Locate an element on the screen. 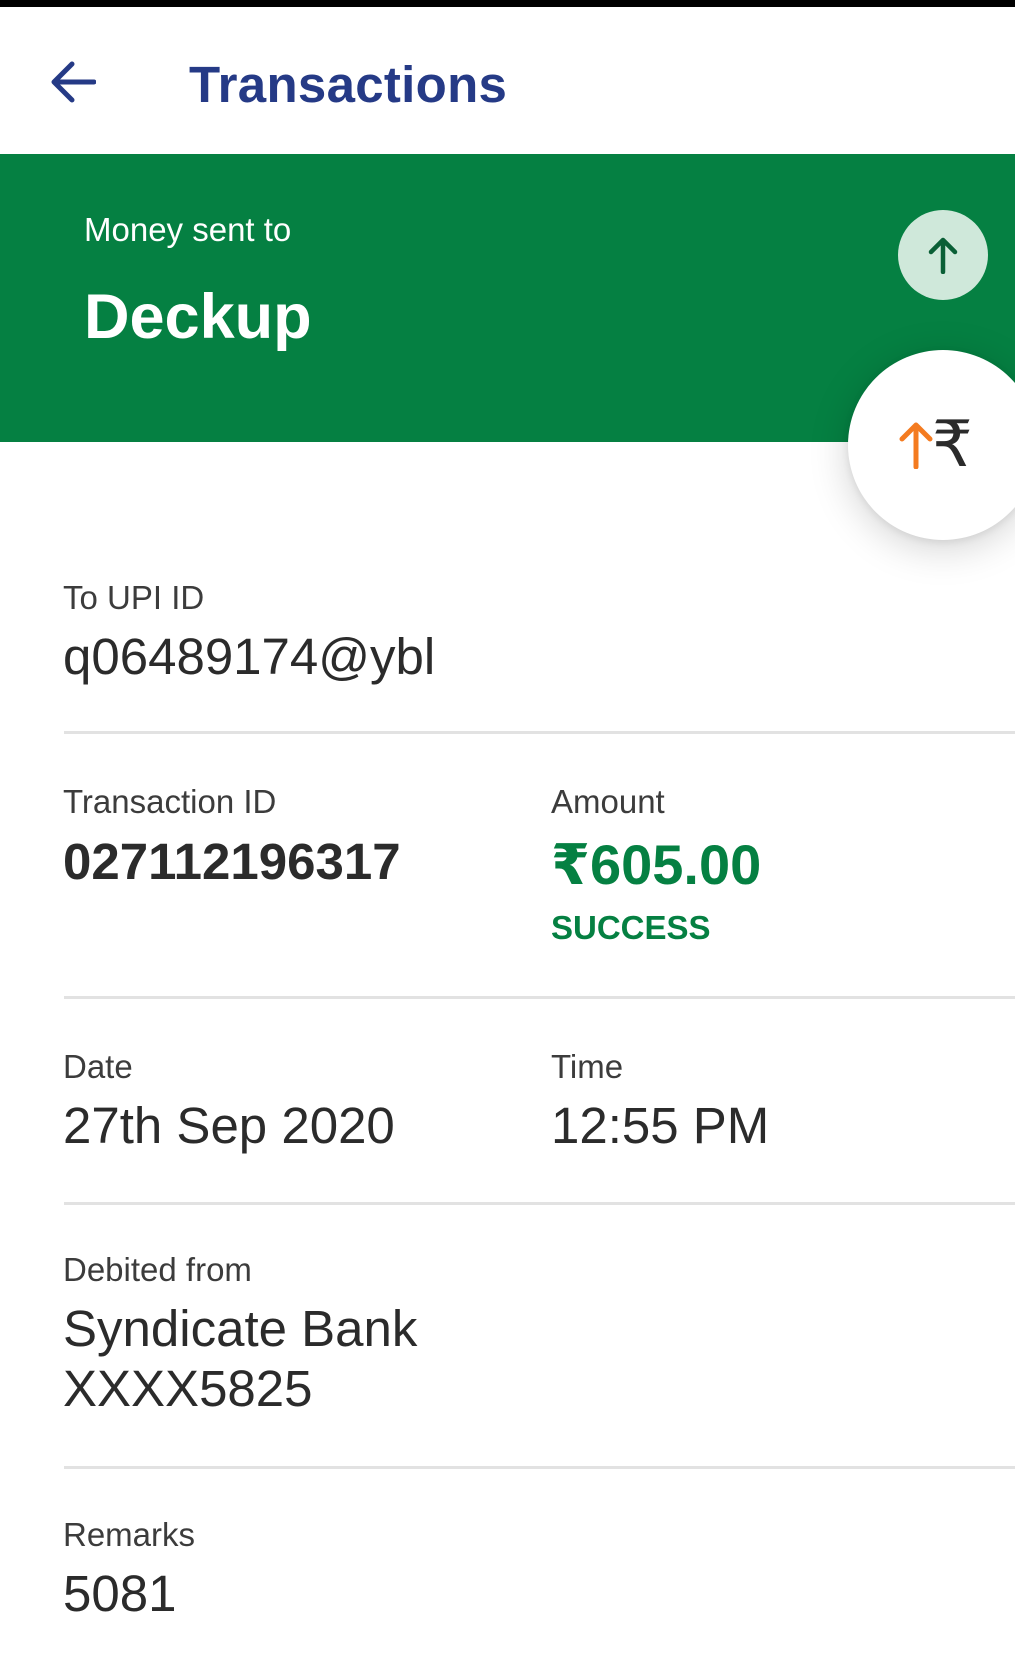  upi-id-label: To UPI ID is located at coordinates (134, 597).